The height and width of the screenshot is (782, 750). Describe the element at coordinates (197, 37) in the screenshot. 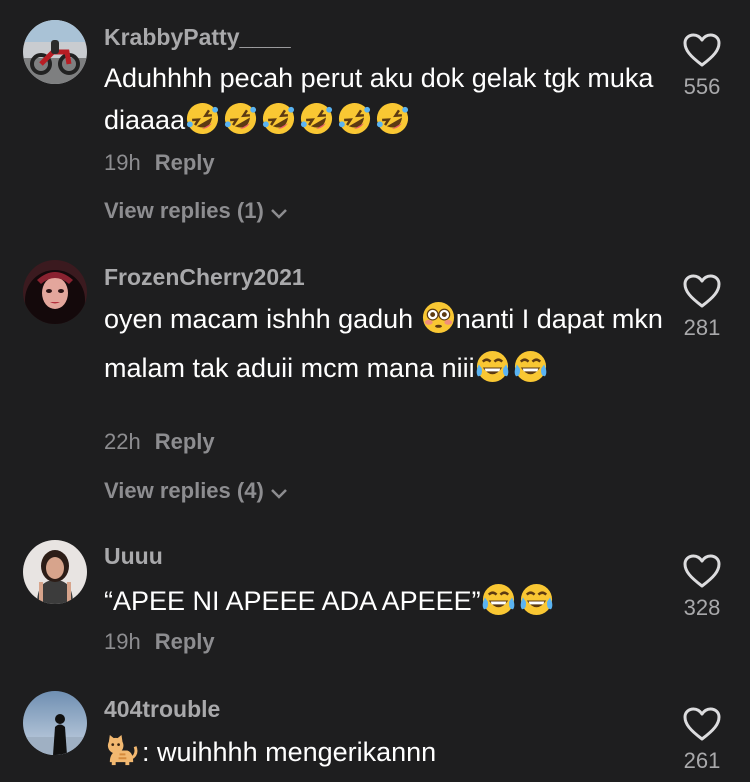

I see `comment-username: KrabbyPatty____` at that location.